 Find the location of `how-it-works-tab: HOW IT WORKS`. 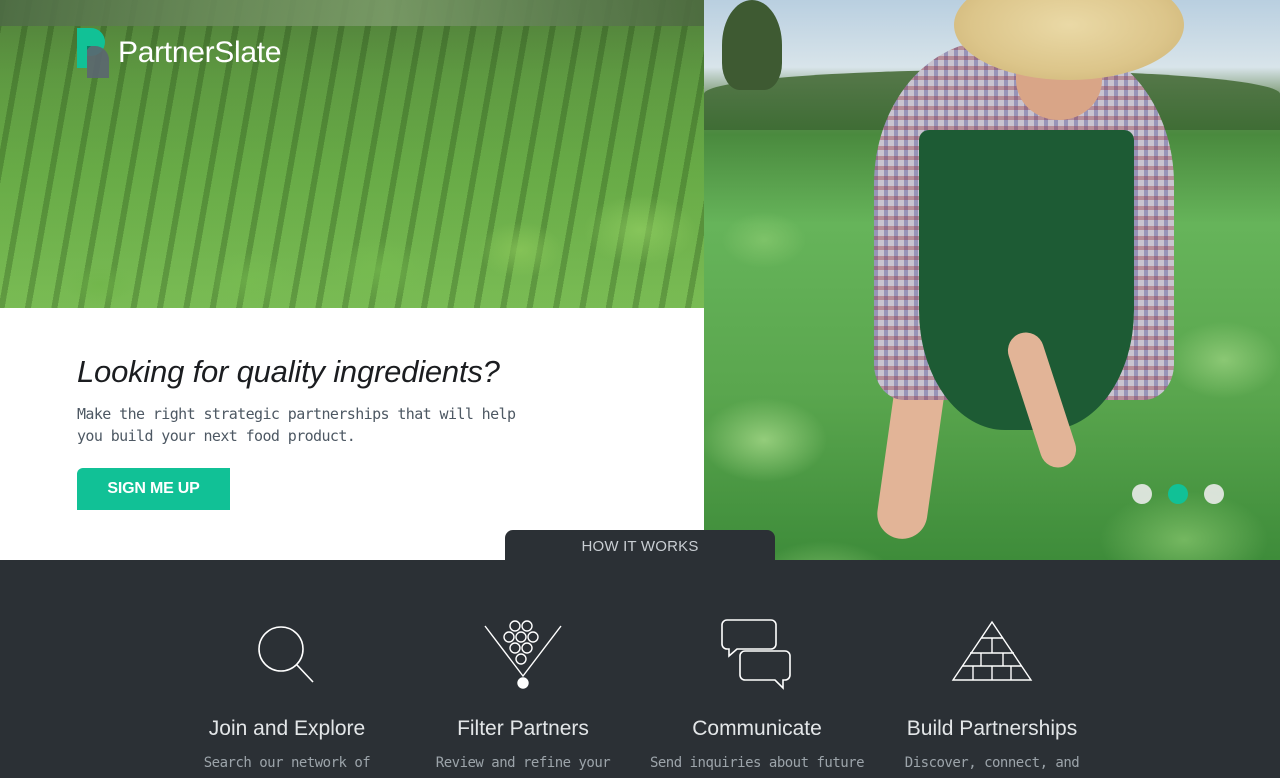

how-it-works-tab: HOW IT WORKS is located at coordinates (640, 546).